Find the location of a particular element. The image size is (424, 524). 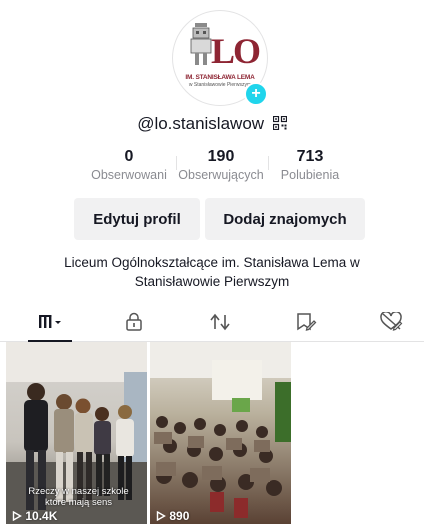

view-count-value: 10.4K is located at coordinates (41, 516).